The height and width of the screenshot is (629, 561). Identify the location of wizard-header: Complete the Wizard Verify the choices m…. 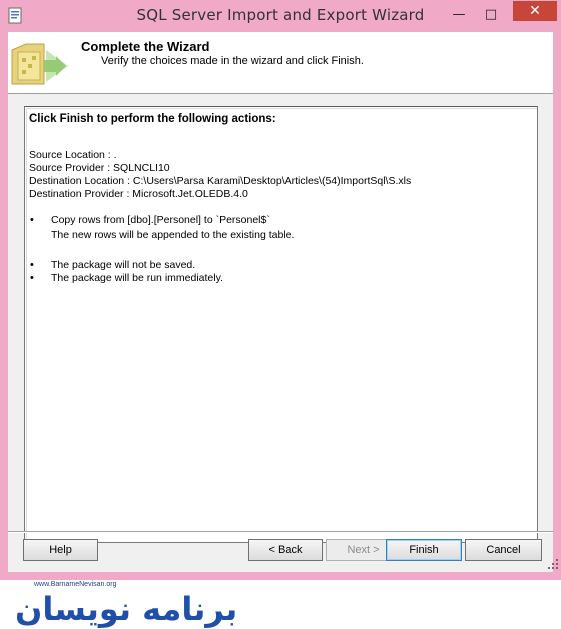
(280, 63).